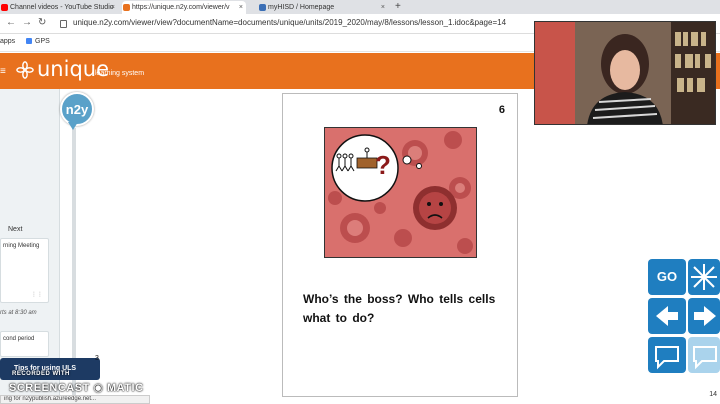 This screenshot has width=720, height=404. Describe the element at coordinates (18, 313) in the screenshot. I see `start-time-text: rts at 8:30 am` at that location.